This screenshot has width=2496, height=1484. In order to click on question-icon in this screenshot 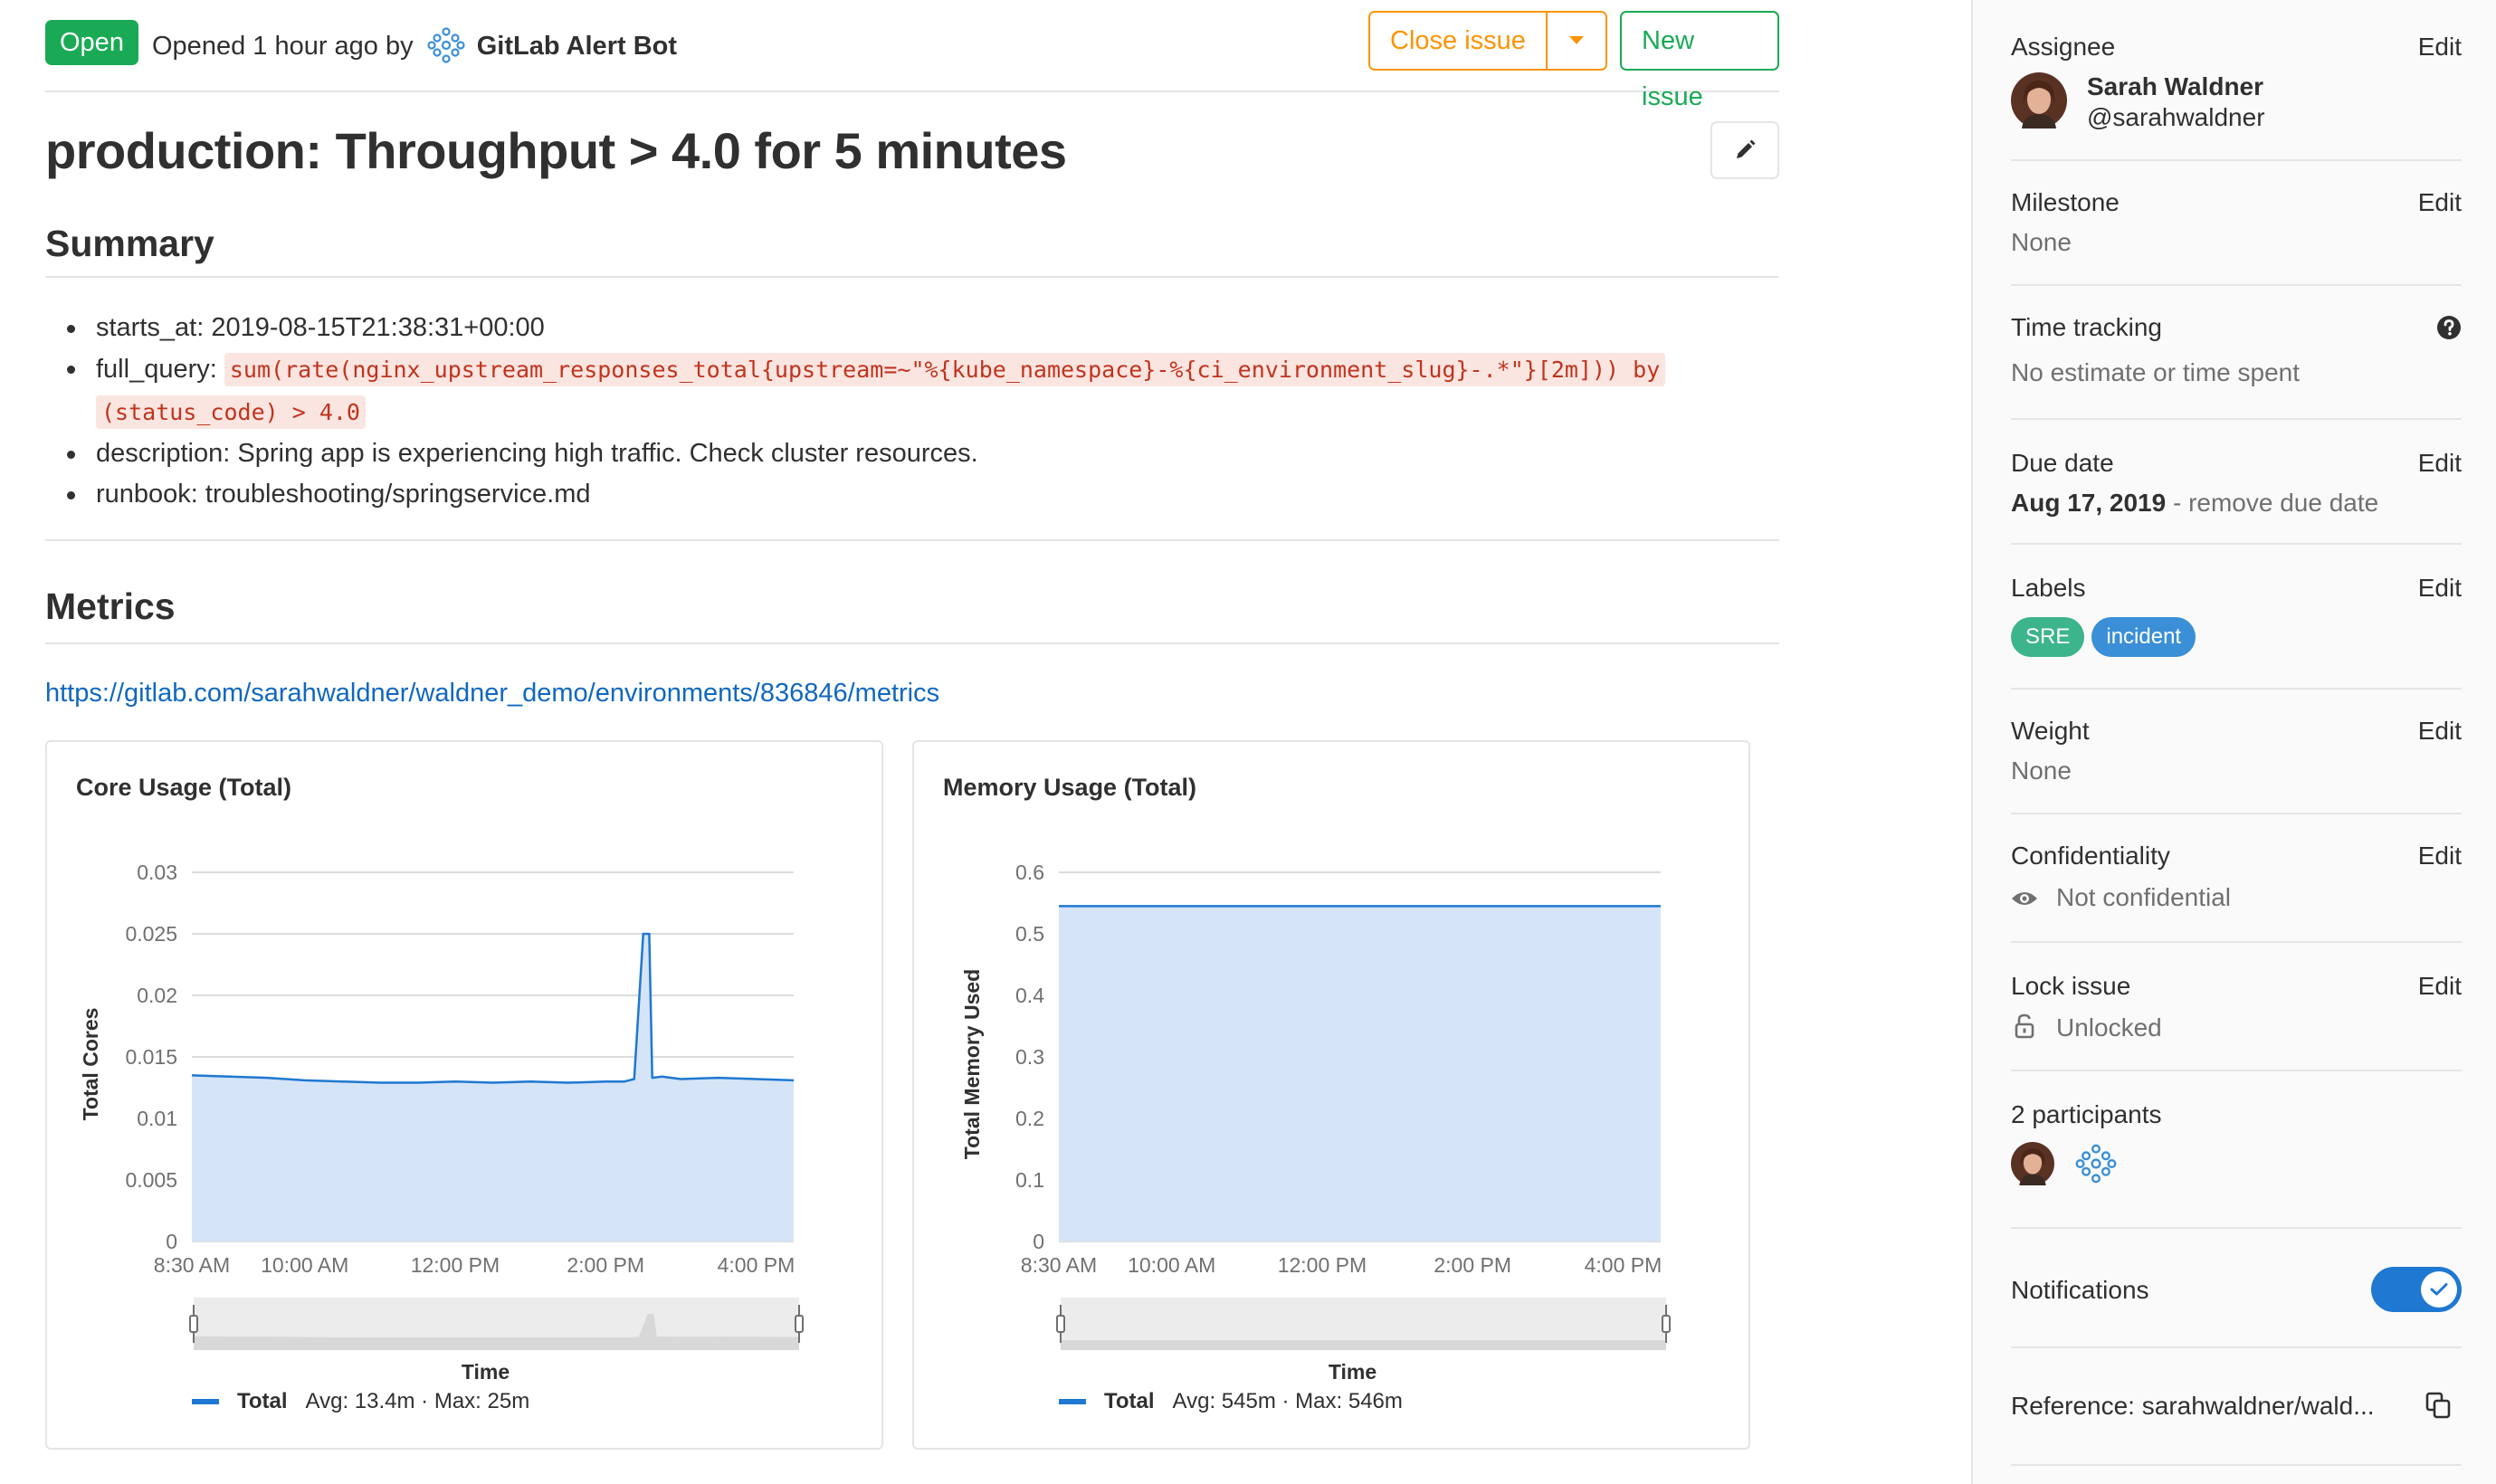, I will do `click(2449, 327)`.